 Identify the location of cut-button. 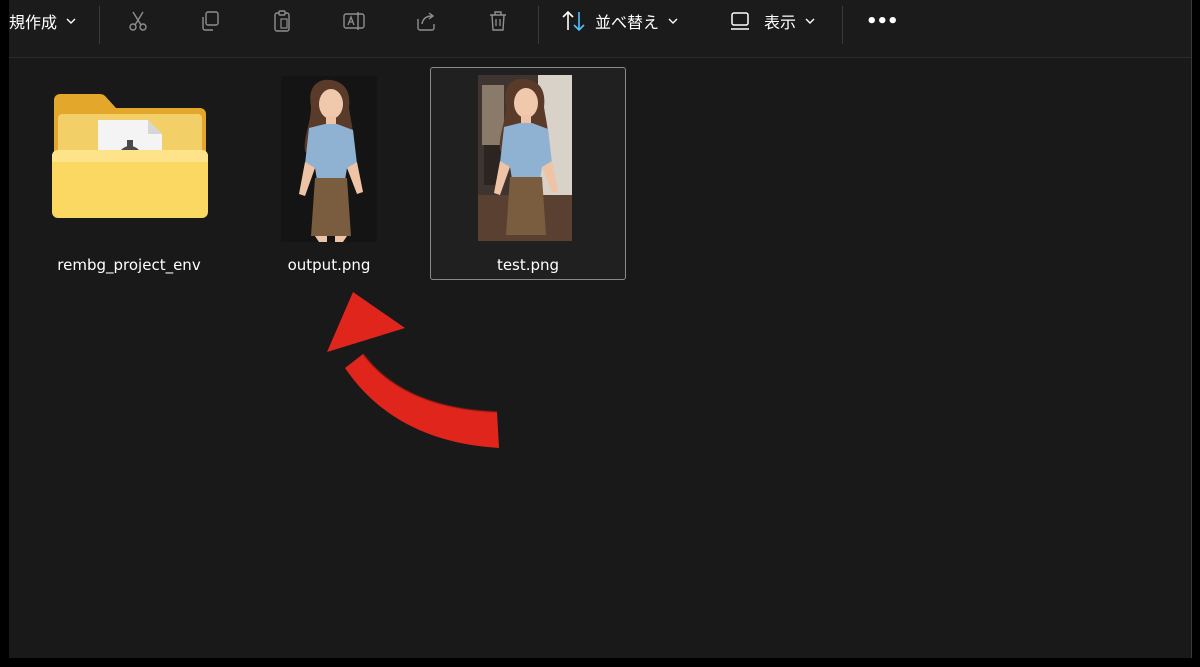
(138, 21).